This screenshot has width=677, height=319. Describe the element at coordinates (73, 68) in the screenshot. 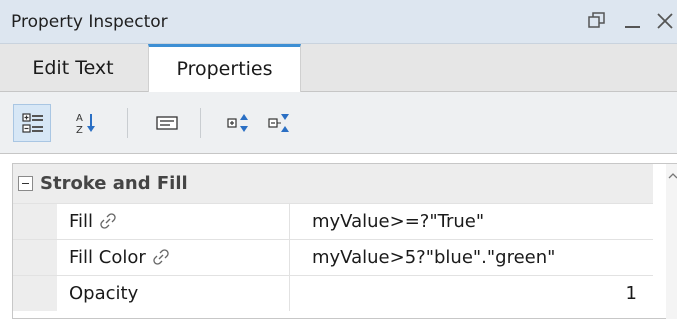

I see `tab-edit-text: Edit Text` at that location.